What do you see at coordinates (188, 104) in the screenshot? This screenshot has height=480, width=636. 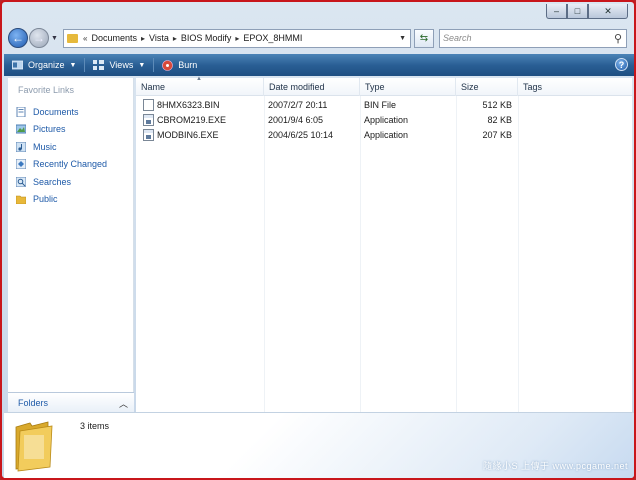 I see `file-name: 8HMX6323.BIN` at bounding box center [188, 104].